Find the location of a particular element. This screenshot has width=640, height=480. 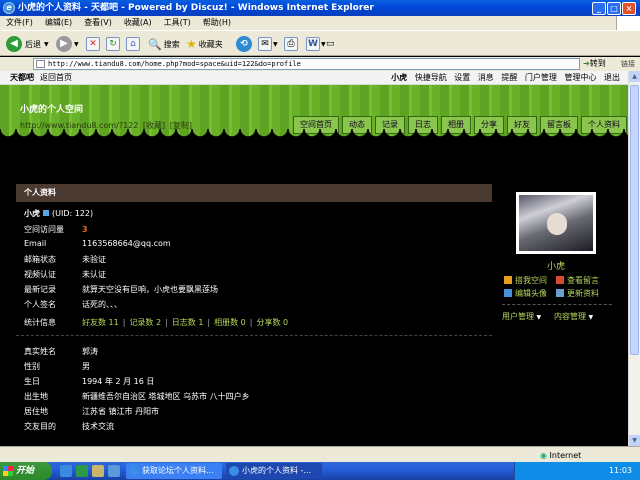

label: 邮箱状态 is located at coordinates (40, 259).